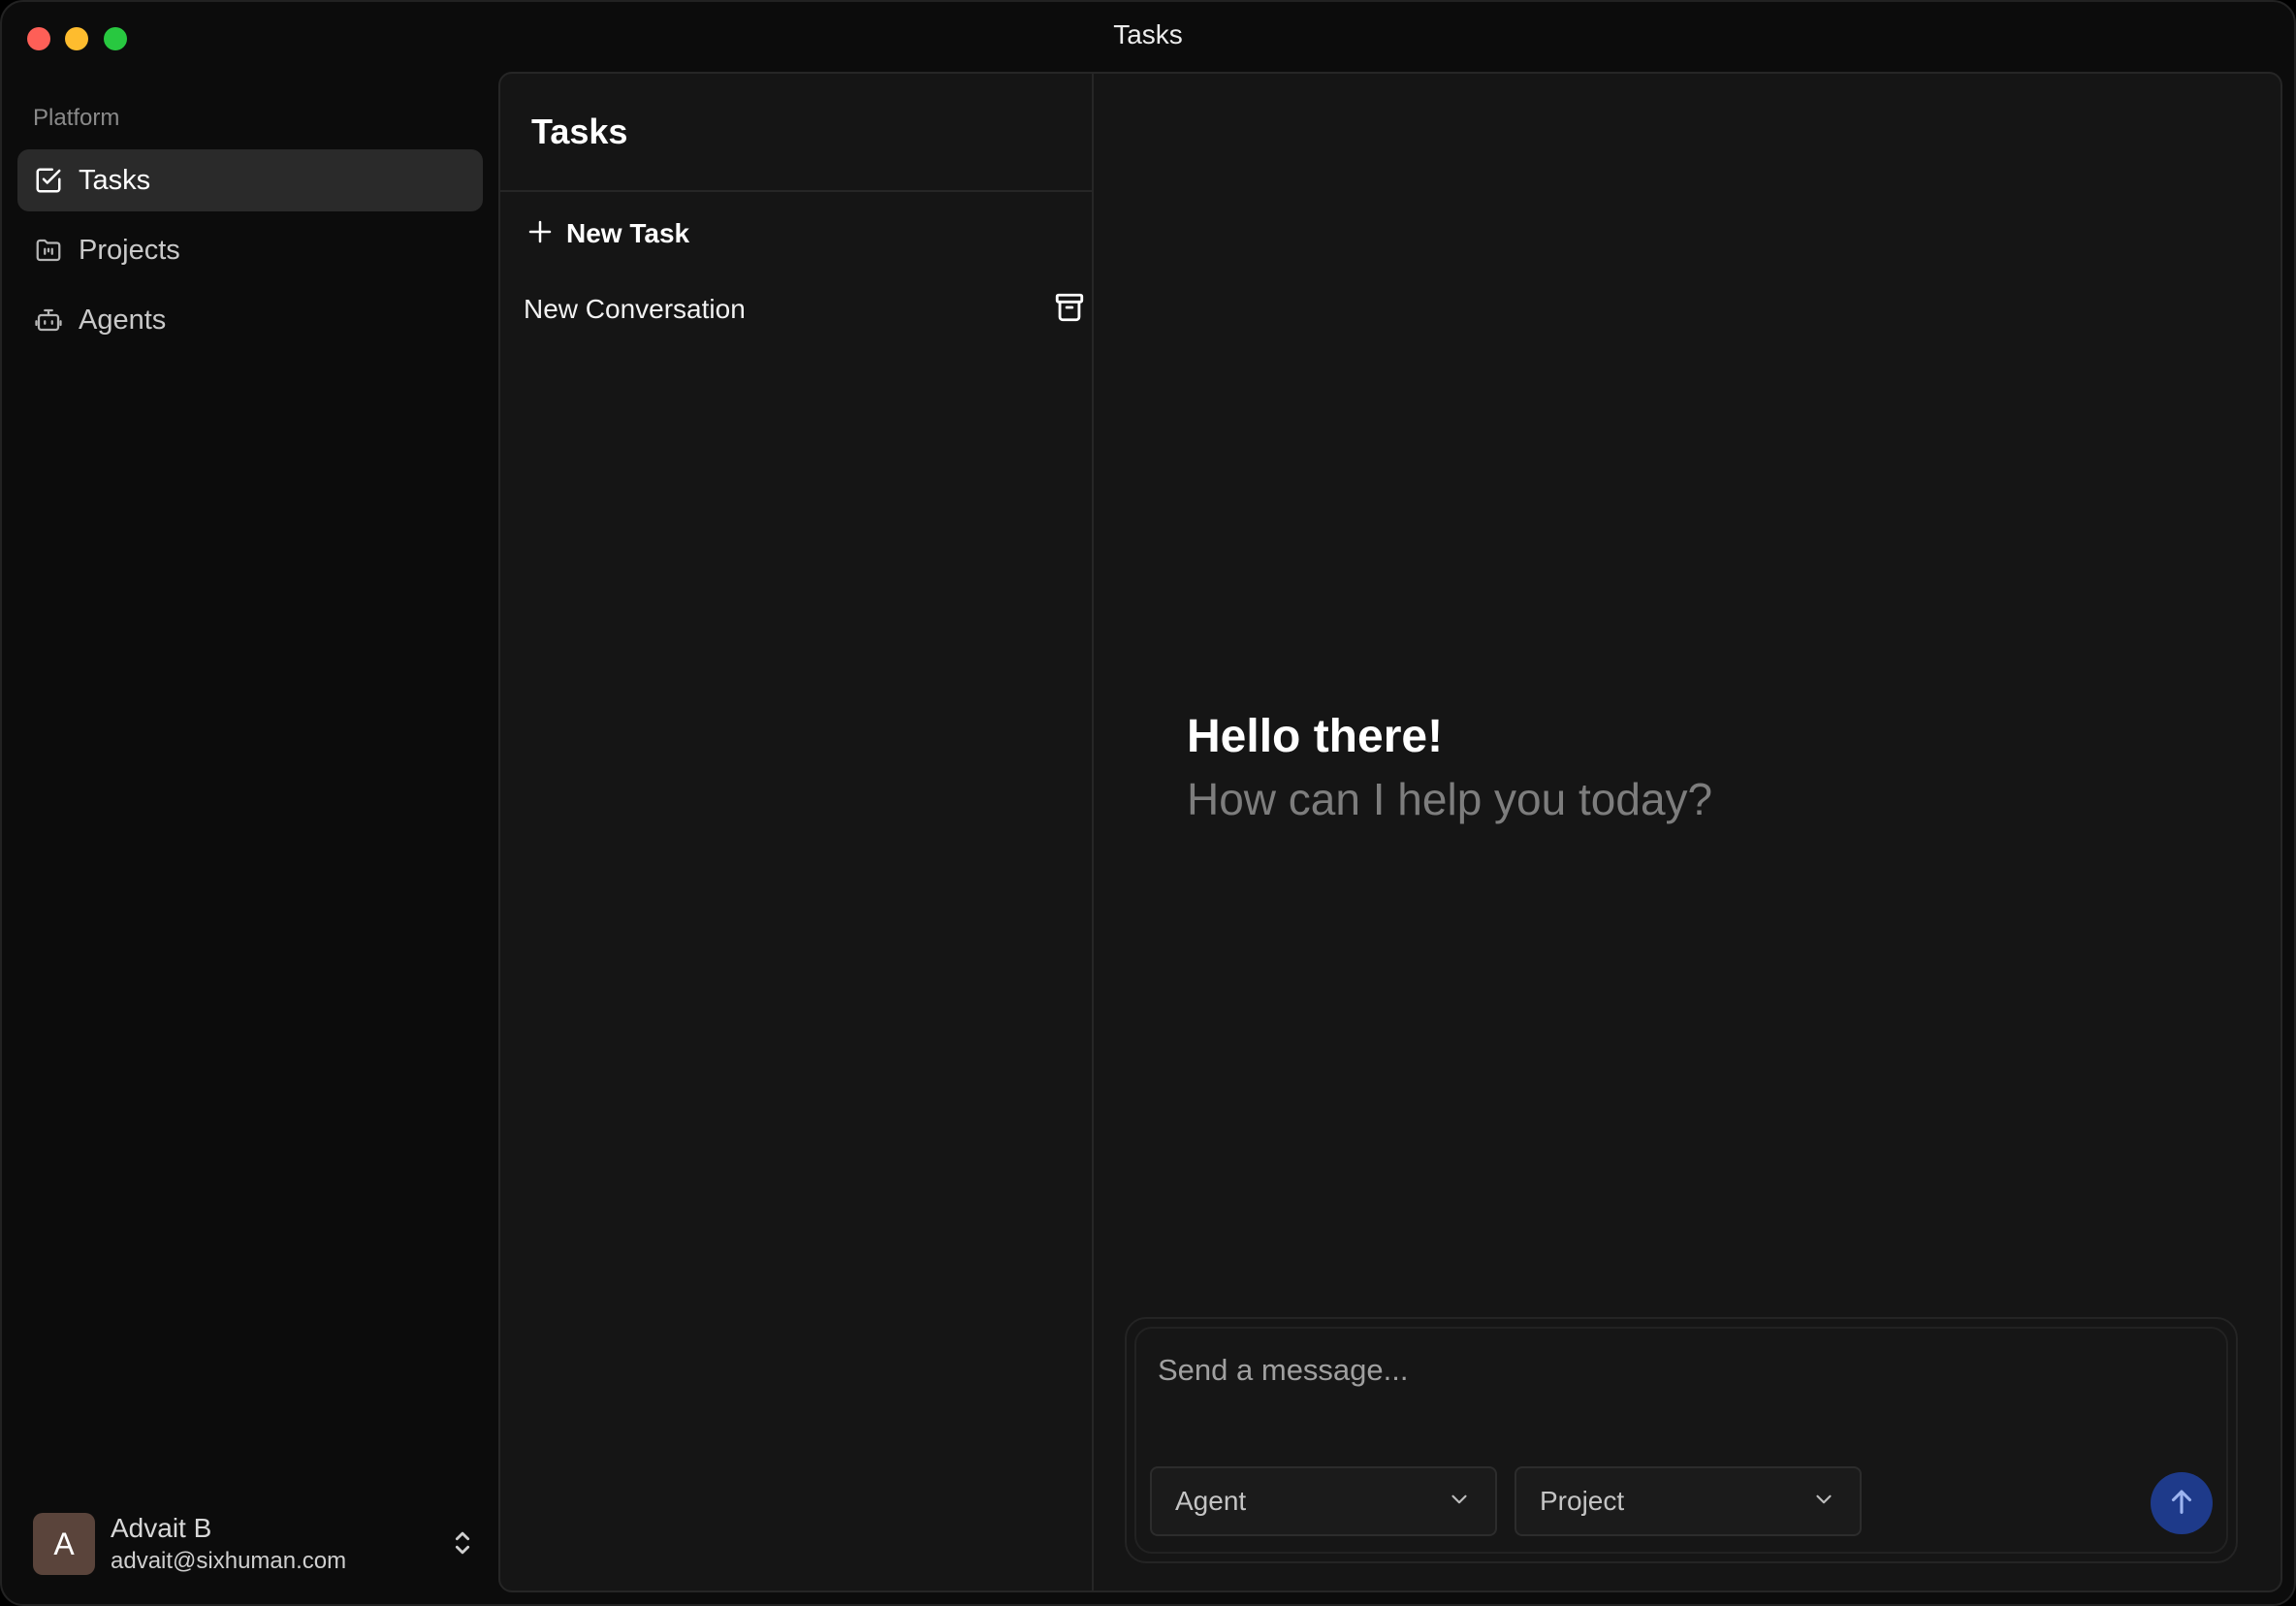  What do you see at coordinates (229, 1561) in the screenshot?
I see `user-email: advait@sixhuman.com` at bounding box center [229, 1561].